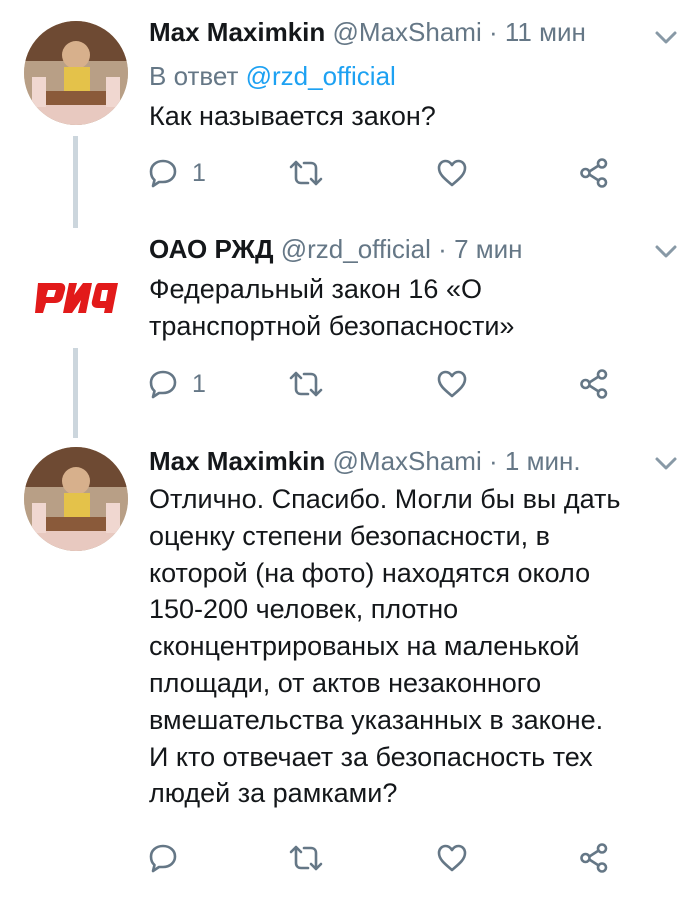  What do you see at coordinates (76, 298) in the screenshot?
I see `rzd-logo` at bounding box center [76, 298].